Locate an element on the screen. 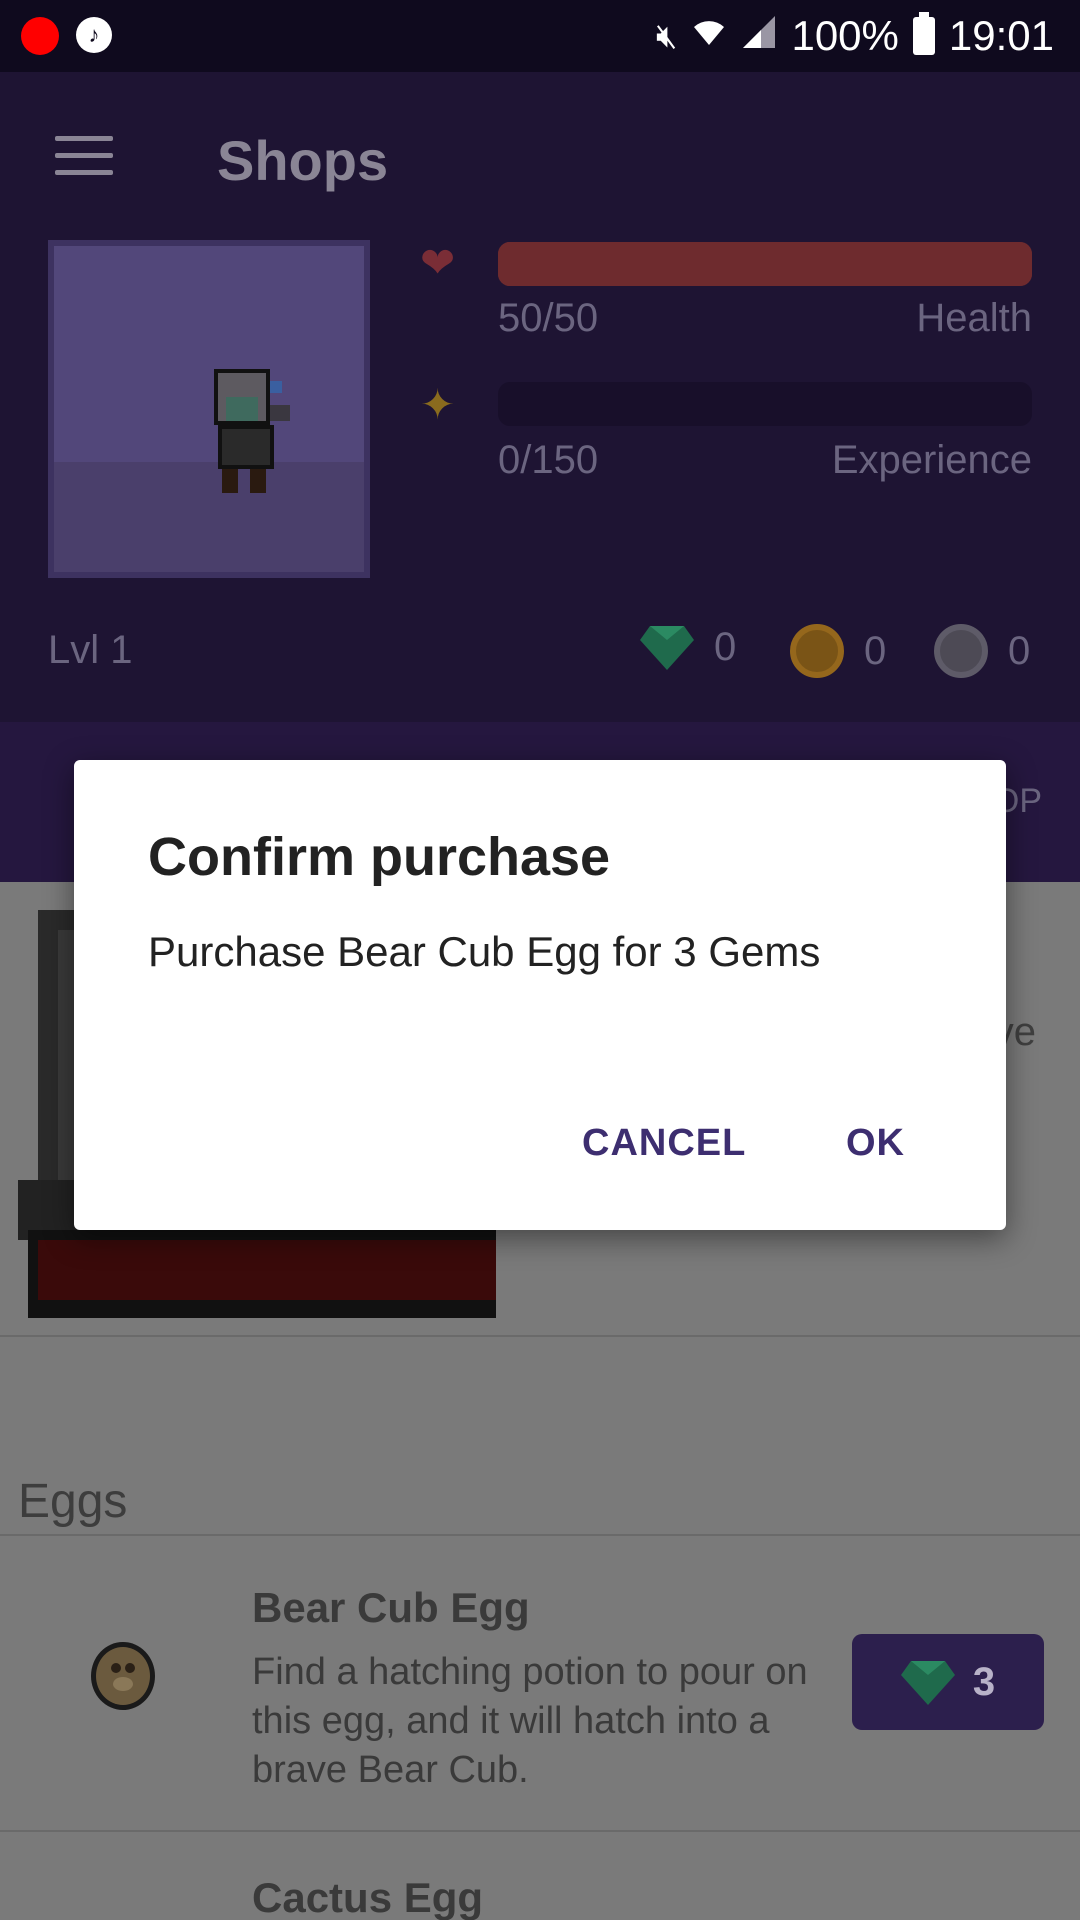 This screenshot has width=1080, height=1920. silver-amount: 0 is located at coordinates (1019, 650).